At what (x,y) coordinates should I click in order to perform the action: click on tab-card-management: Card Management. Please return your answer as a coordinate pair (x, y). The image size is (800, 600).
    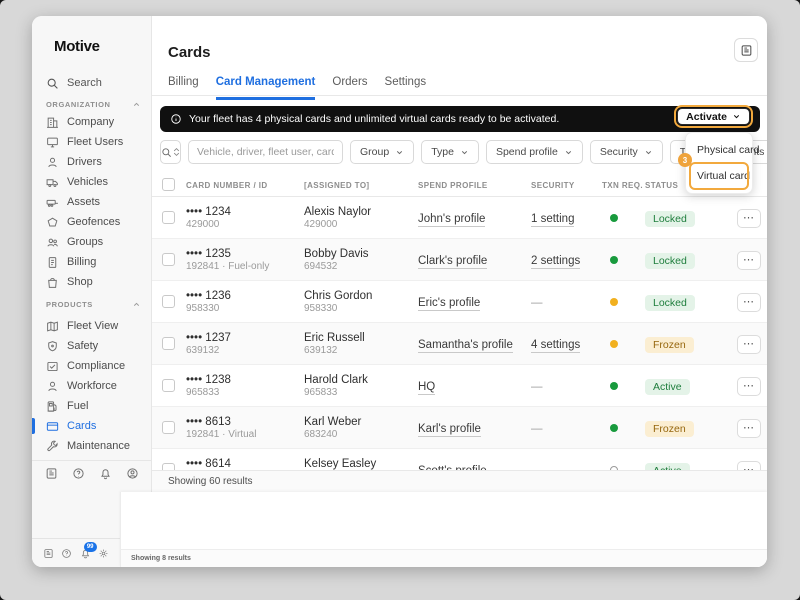
    Looking at the image, I should click on (265, 88).